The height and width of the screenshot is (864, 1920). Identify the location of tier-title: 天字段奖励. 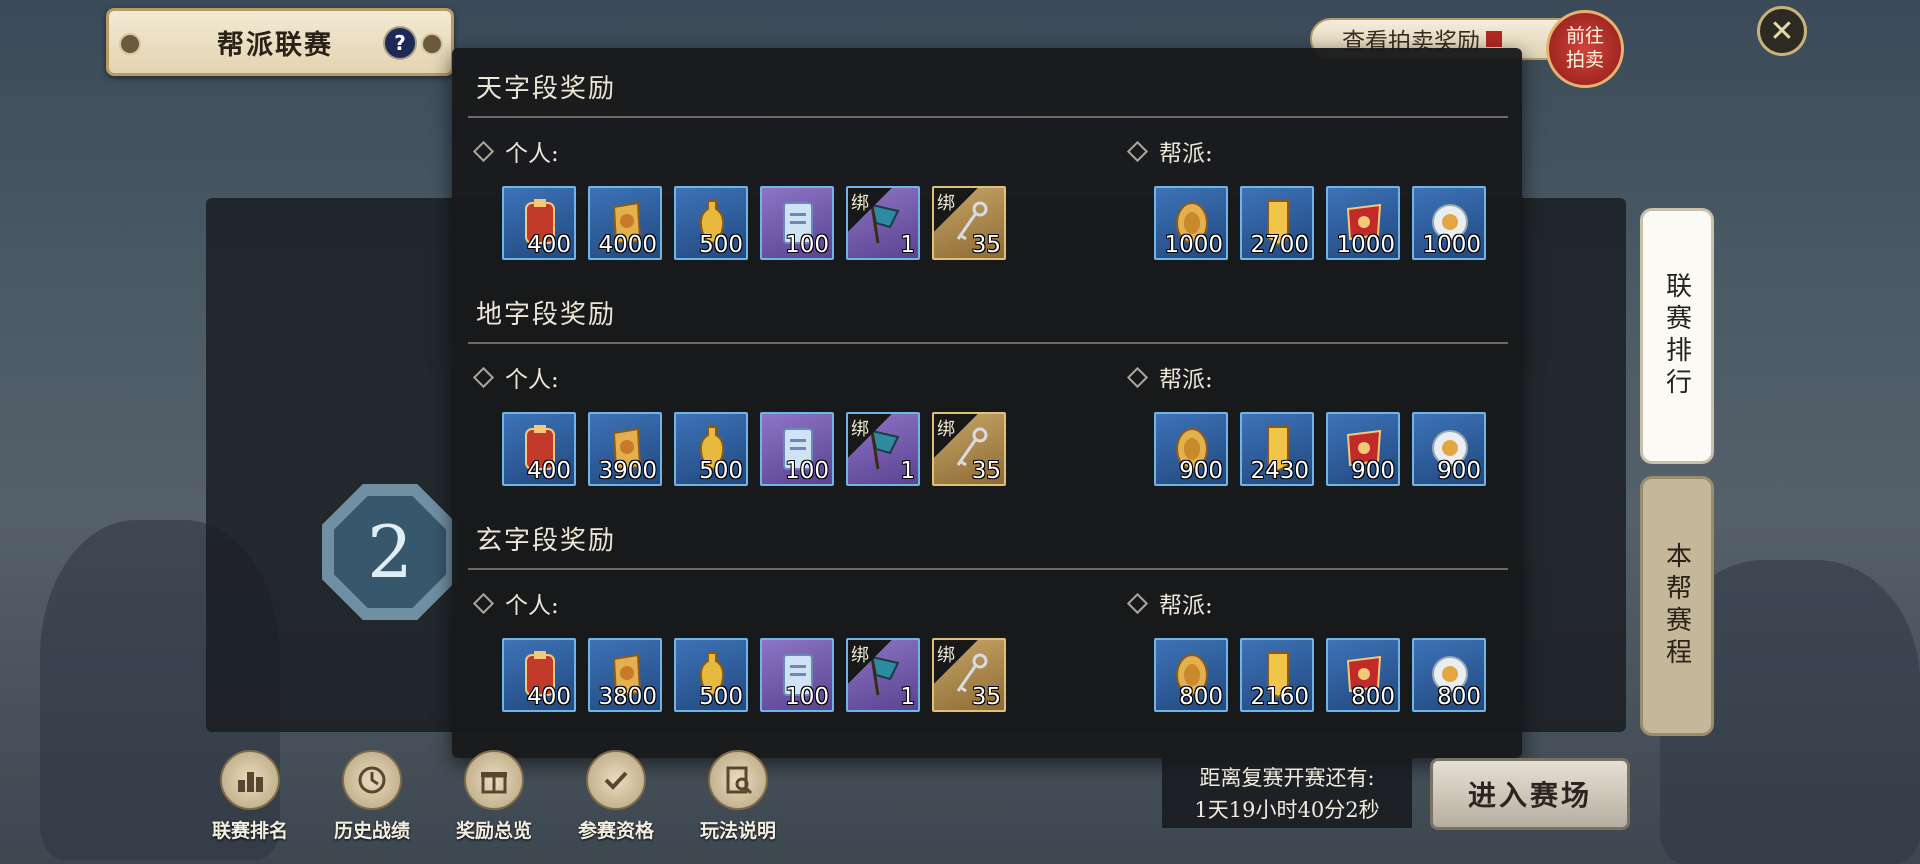
(546, 89).